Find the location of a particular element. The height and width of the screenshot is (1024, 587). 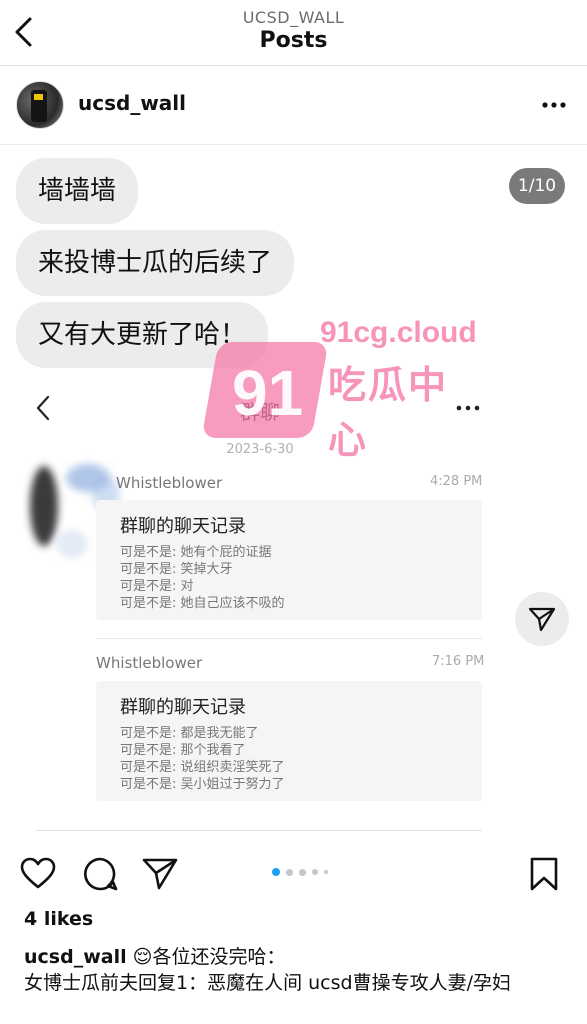

page-title: Posts is located at coordinates (293, 40).